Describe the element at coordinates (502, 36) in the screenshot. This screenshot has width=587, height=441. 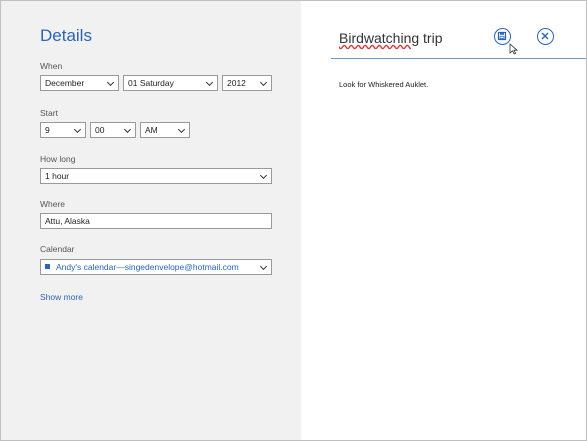
I see `save-icon` at that location.